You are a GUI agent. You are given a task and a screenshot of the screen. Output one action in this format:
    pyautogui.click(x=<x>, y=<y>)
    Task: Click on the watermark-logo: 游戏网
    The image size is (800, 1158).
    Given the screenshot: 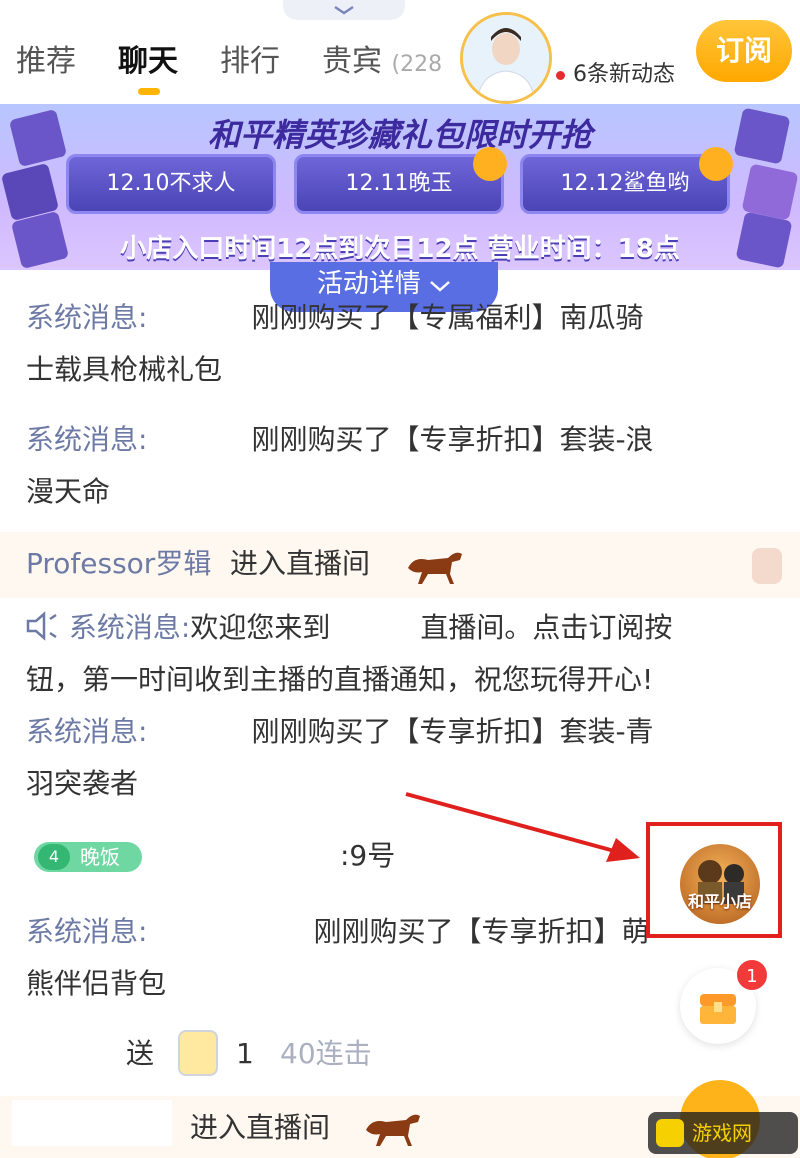 What is the action you would take?
    pyautogui.click(x=723, y=1133)
    